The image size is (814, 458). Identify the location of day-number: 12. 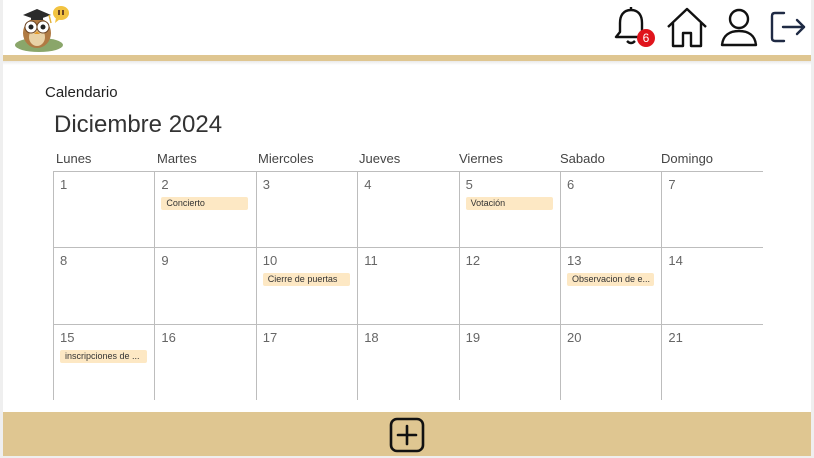
(473, 261).